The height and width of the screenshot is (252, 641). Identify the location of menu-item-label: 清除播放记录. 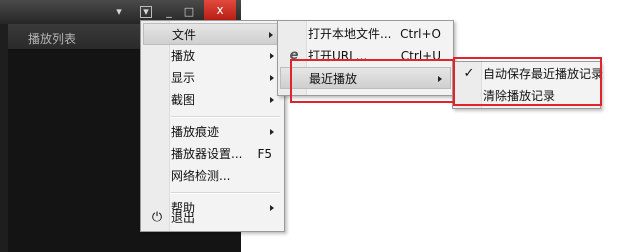
(519, 96).